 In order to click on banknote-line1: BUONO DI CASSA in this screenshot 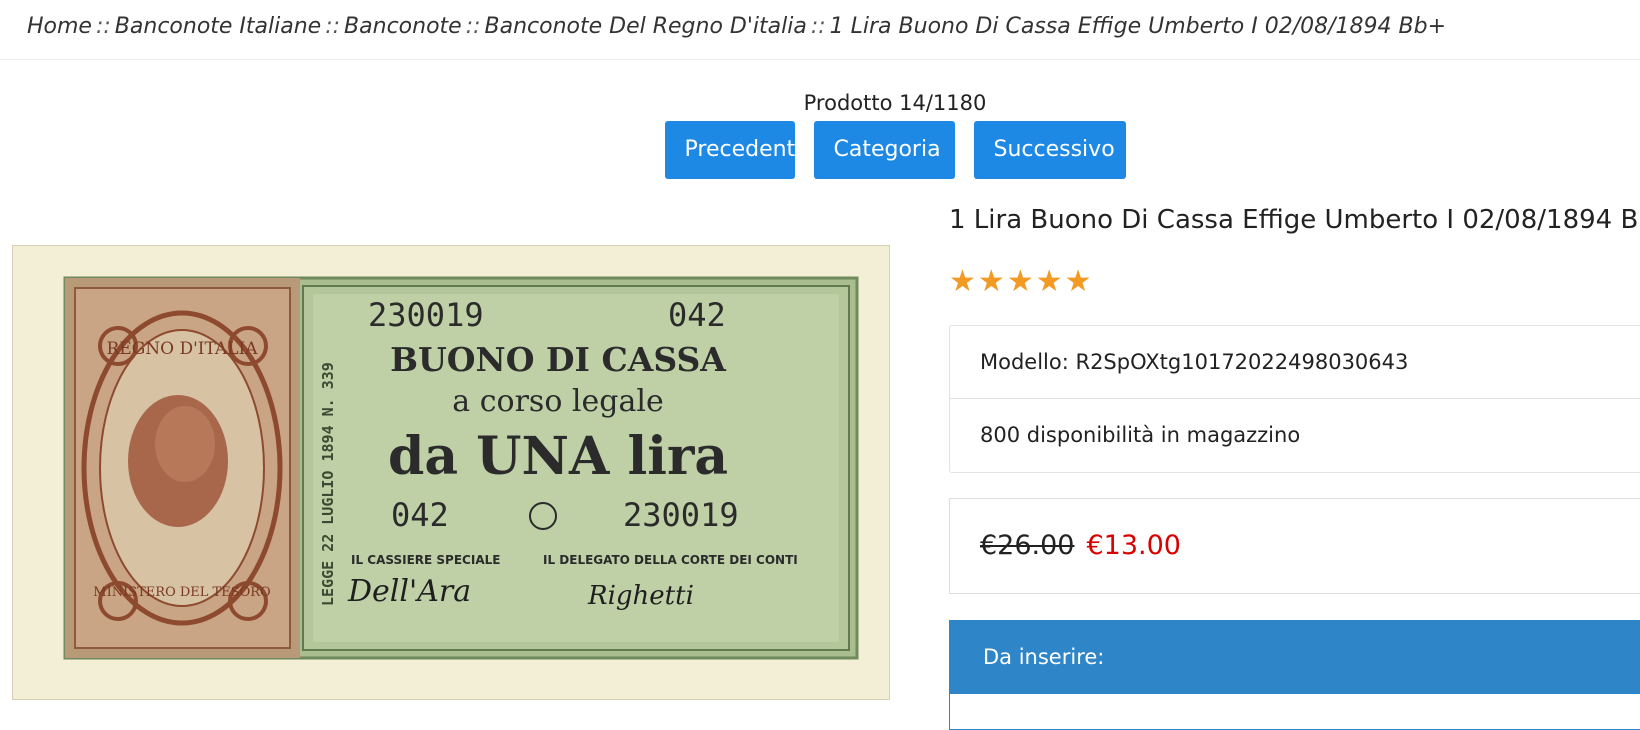, I will do `click(558, 359)`.